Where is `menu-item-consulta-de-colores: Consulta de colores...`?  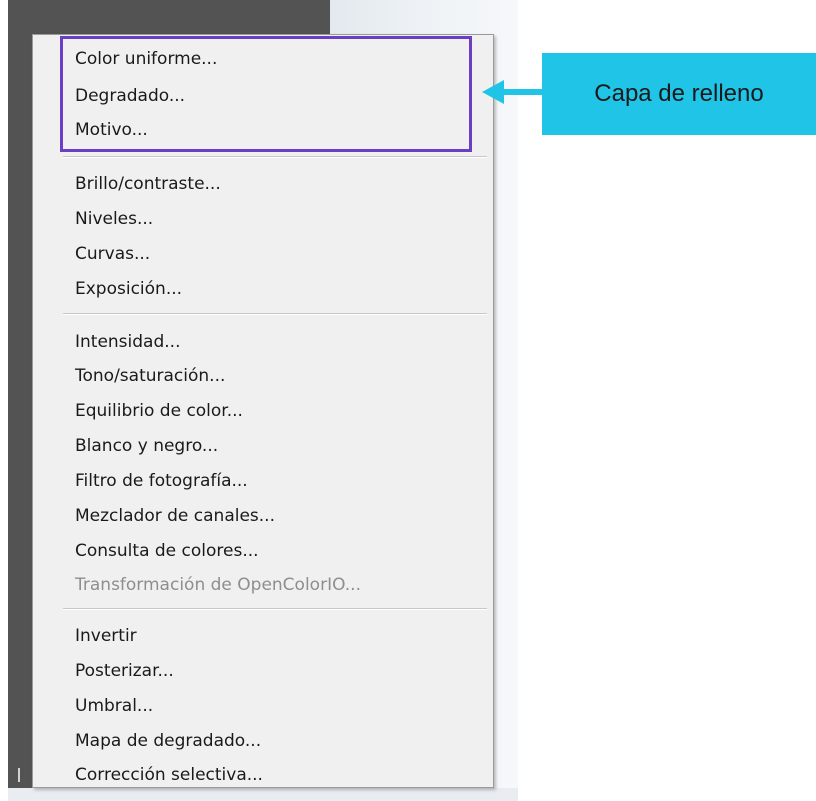 menu-item-consulta-de-colores: Consulta de colores... is located at coordinates (167, 551).